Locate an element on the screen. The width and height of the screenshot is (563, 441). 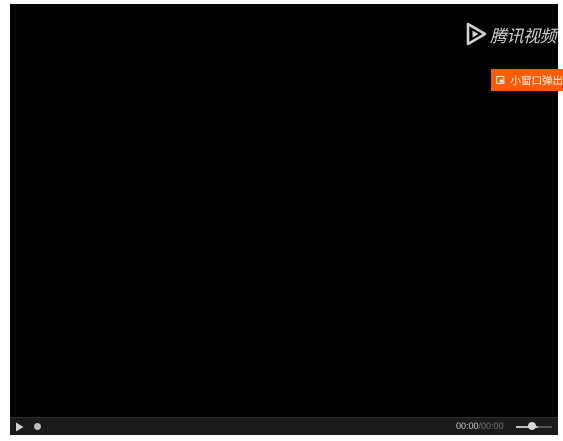
progress-handle is located at coordinates (37, 426).